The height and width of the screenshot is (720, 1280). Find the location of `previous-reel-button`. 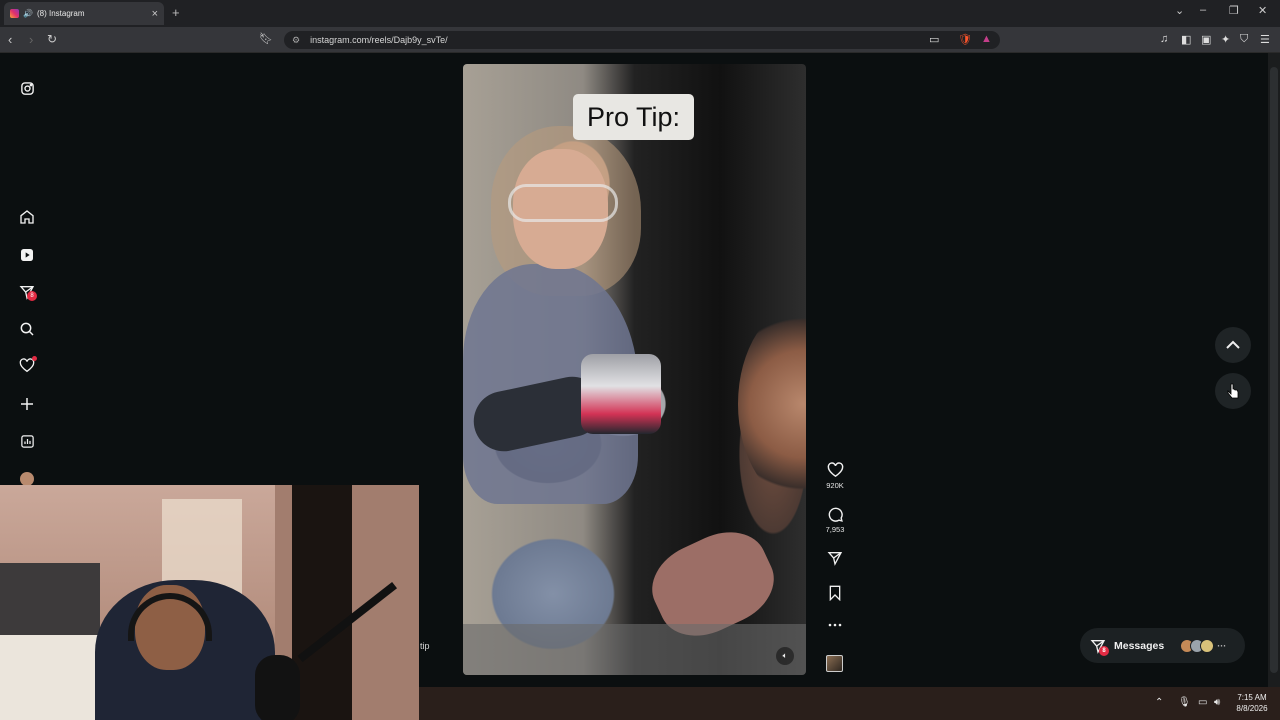

previous-reel-button is located at coordinates (1233, 345).